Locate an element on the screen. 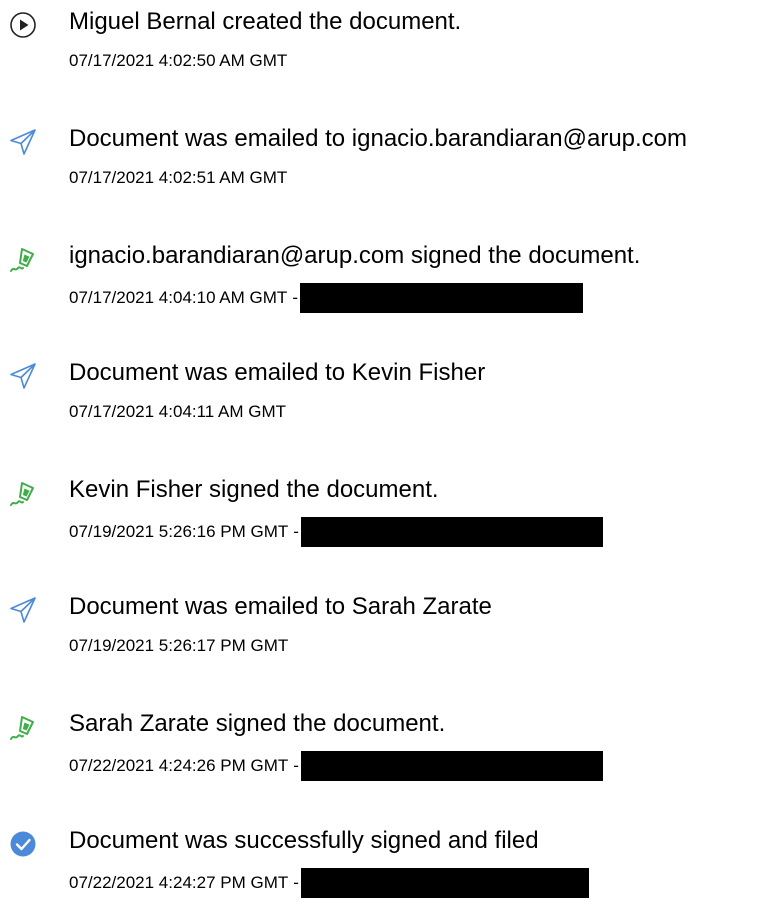 The image size is (765, 906). check-circle-icon is located at coordinates (23, 844).